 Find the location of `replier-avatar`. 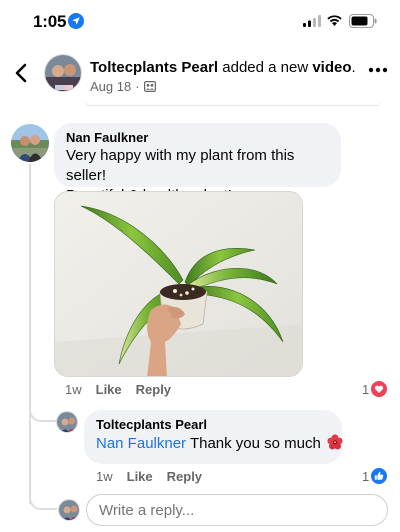

replier-avatar is located at coordinates (67, 422).